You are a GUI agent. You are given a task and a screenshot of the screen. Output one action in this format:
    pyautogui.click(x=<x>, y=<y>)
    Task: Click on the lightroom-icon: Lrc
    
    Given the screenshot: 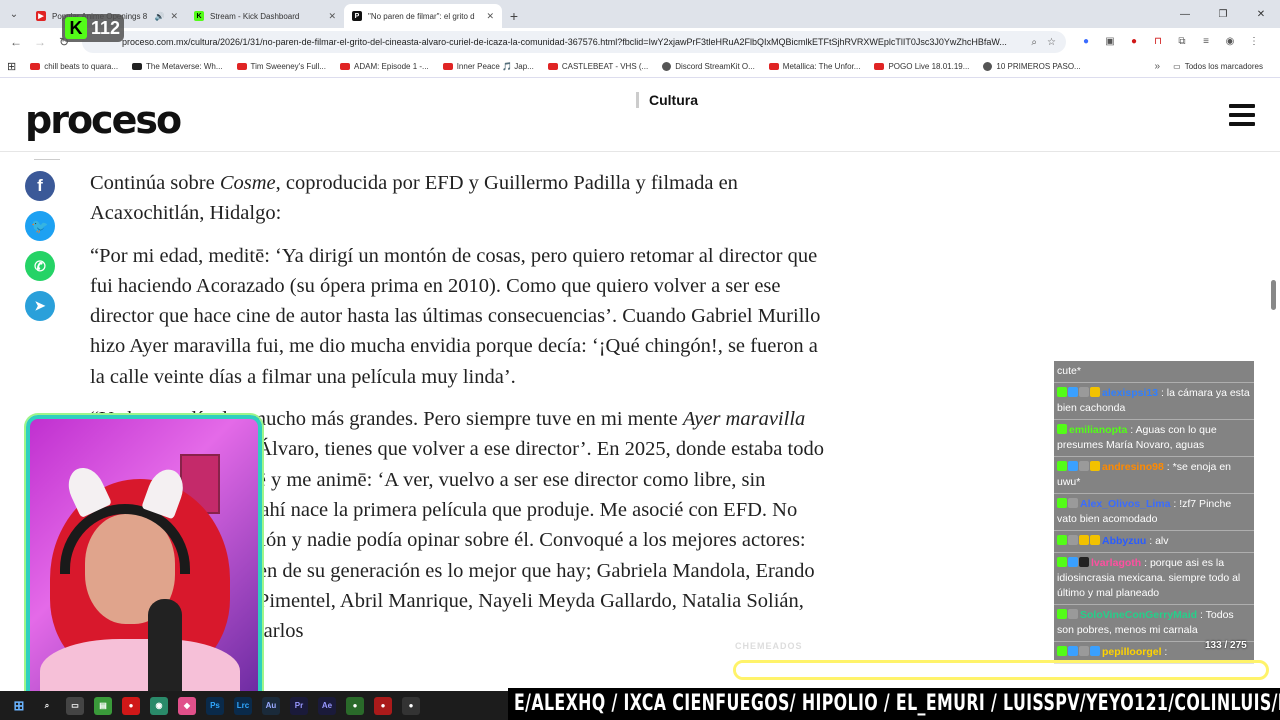 What is the action you would take?
    pyautogui.click(x=243, y=705)
    